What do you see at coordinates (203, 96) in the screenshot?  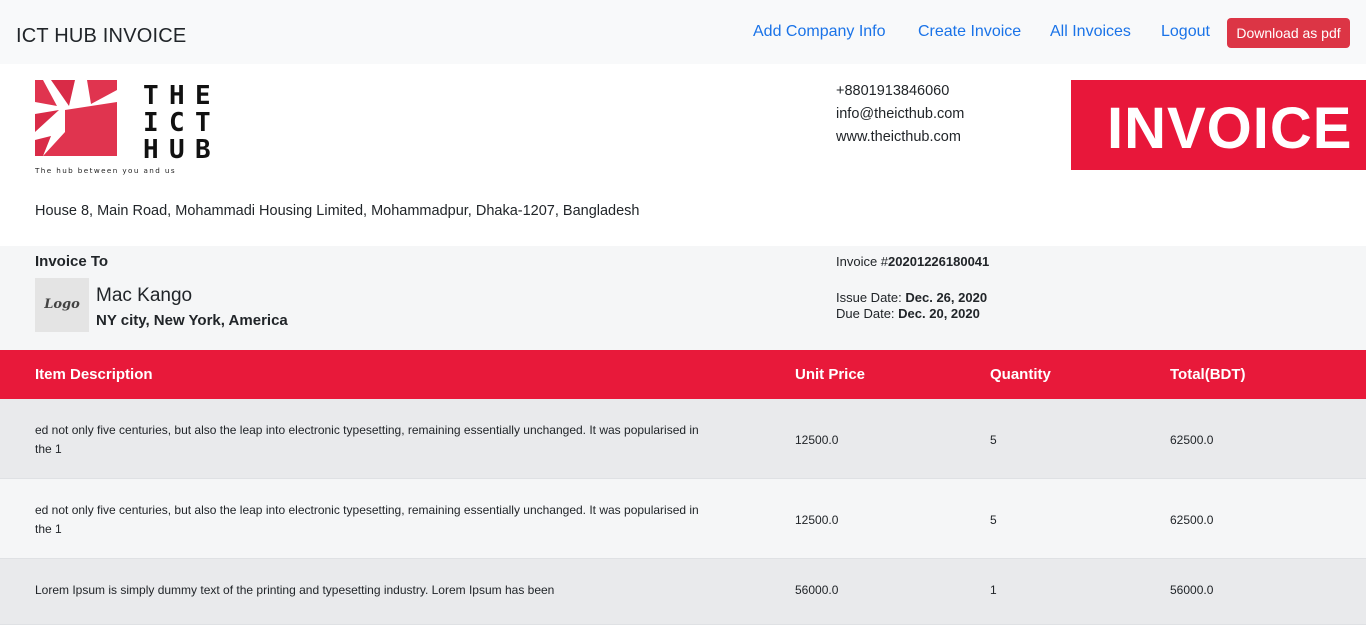 I see `logo-letter: E` at bounding box center [203, 96].